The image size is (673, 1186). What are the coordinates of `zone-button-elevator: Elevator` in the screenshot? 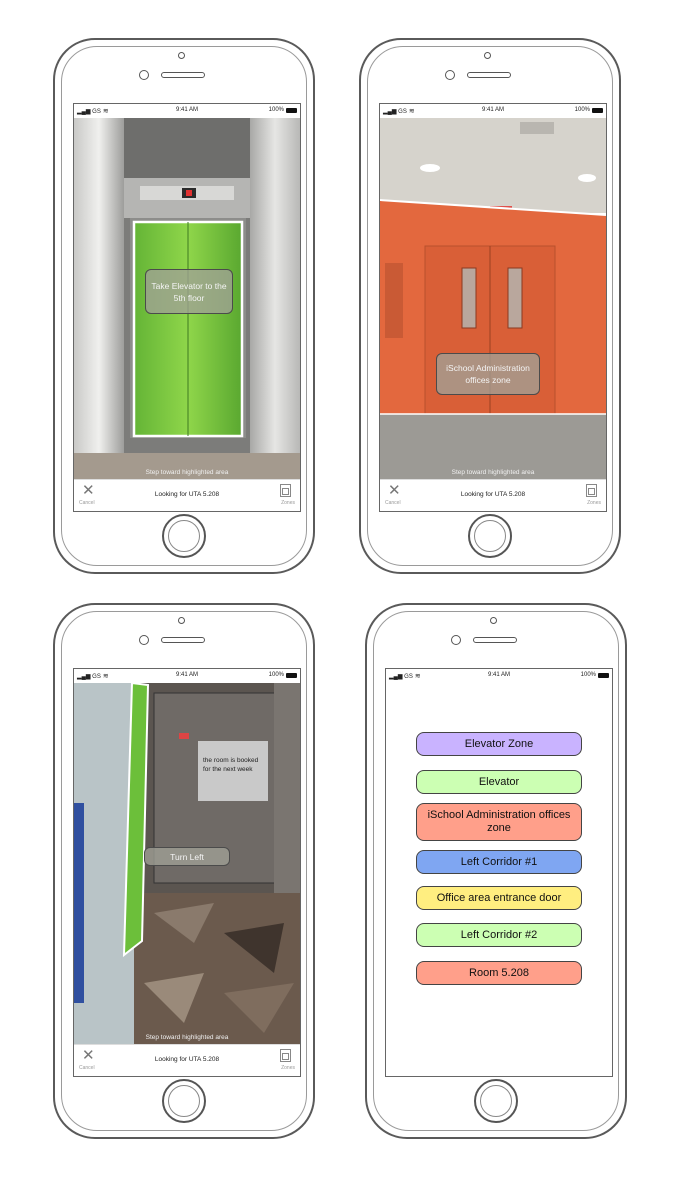 It's located at (499, 782).